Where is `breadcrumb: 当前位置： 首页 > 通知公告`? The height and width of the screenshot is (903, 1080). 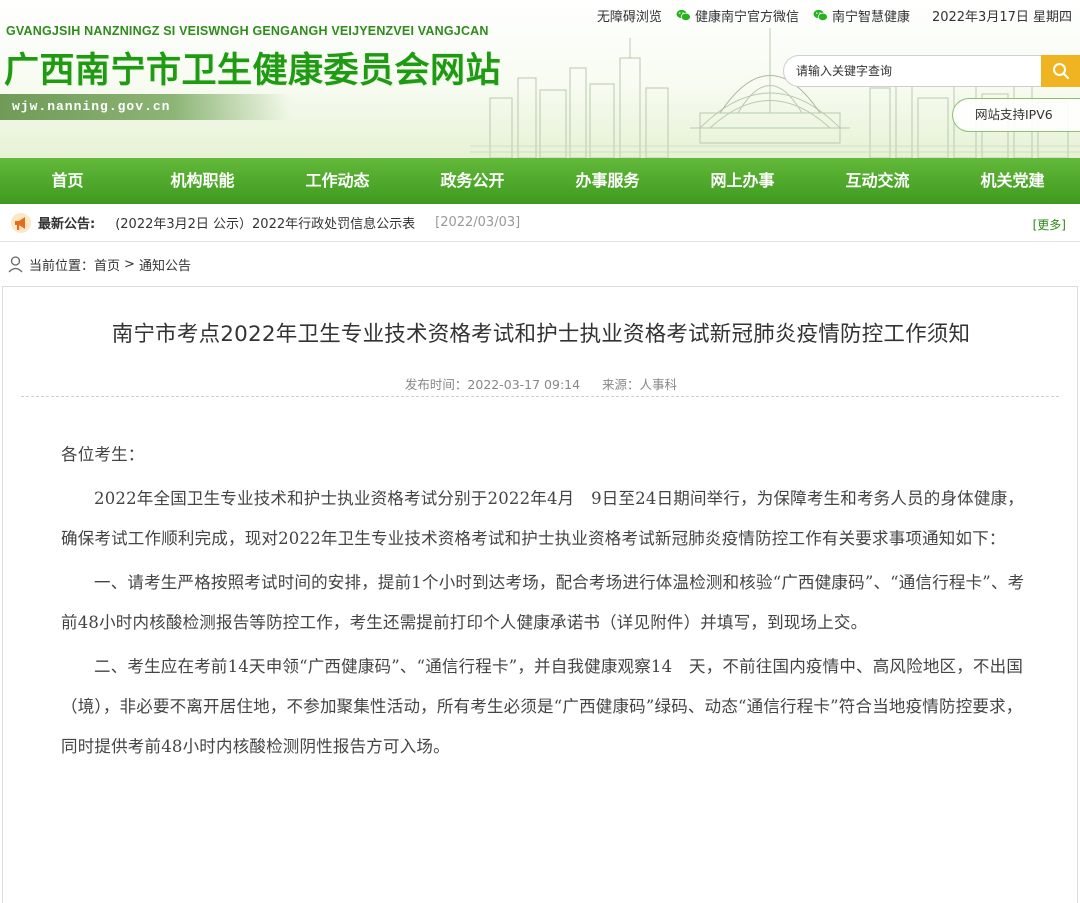 breadcrumb: 当前位置： 首页 > 通知公告 is located at coordinates (540, 264).